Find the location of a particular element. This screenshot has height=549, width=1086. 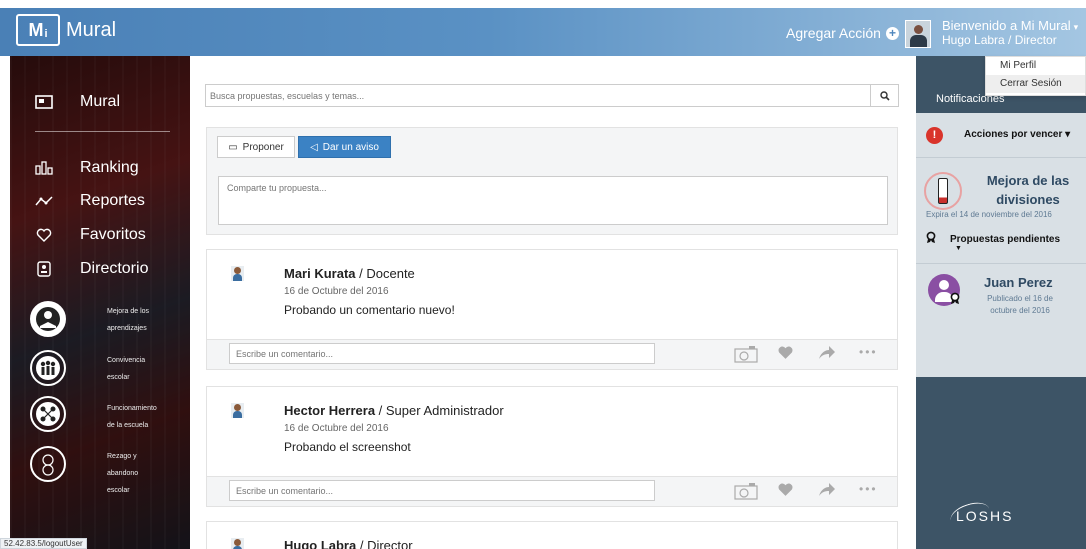

caret-down-icon: ▼ is located at coordinates (958, 248).